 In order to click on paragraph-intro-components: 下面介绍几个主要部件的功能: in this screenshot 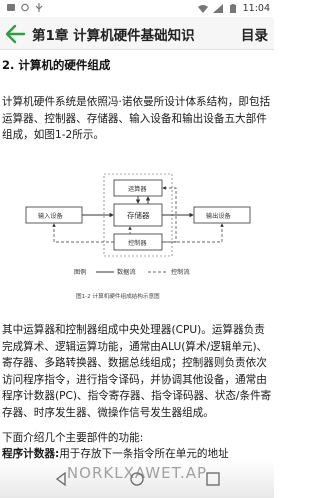, I will do `click(73, 438)`.